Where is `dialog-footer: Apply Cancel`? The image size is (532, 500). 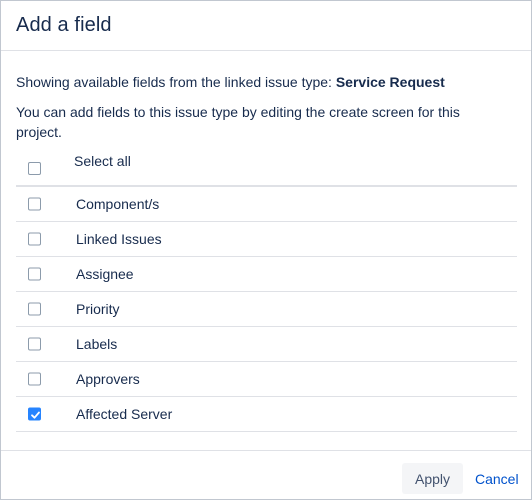 dialog-footer: Apply Cancel is located at coordinates (266, 474).